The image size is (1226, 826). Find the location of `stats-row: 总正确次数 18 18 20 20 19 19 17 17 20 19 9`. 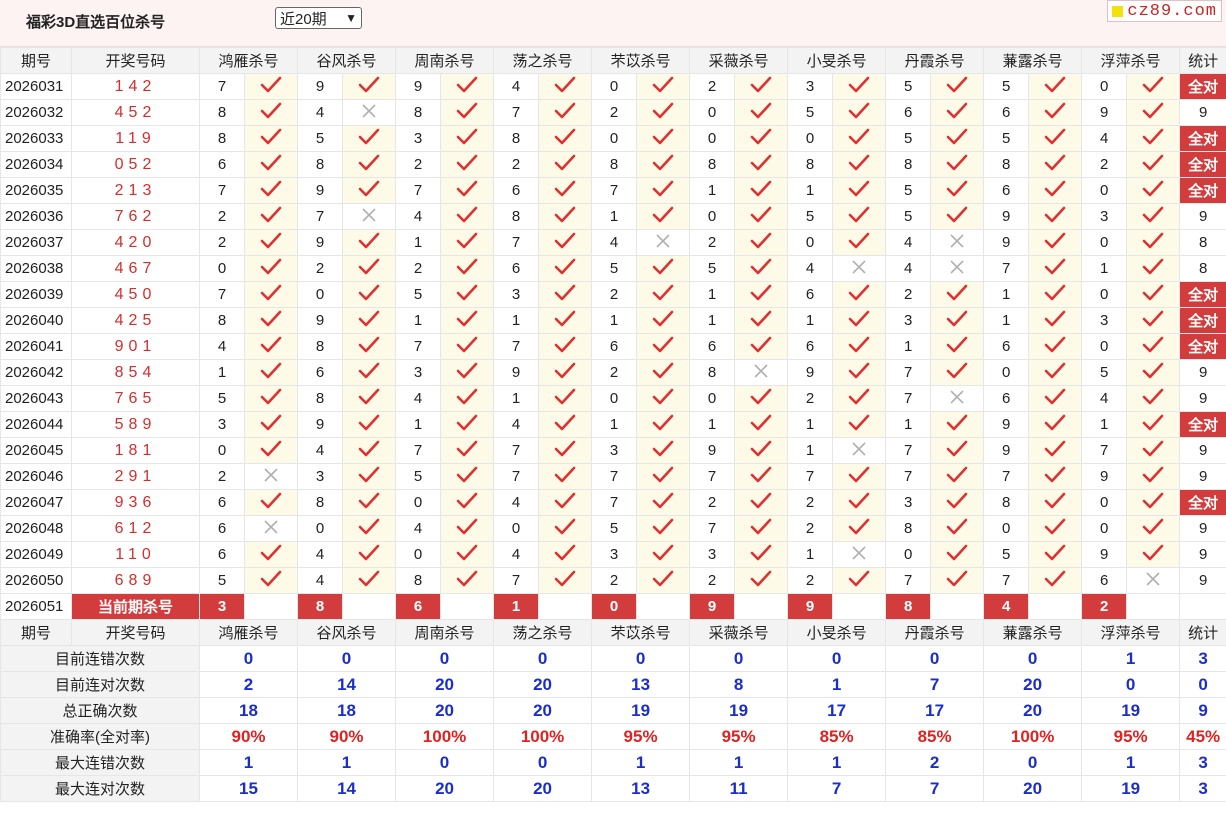

stats-row: 总正确次数 18 18 20 20 19 19 17 17 20 19 9 is located at coordinates (613, 710).